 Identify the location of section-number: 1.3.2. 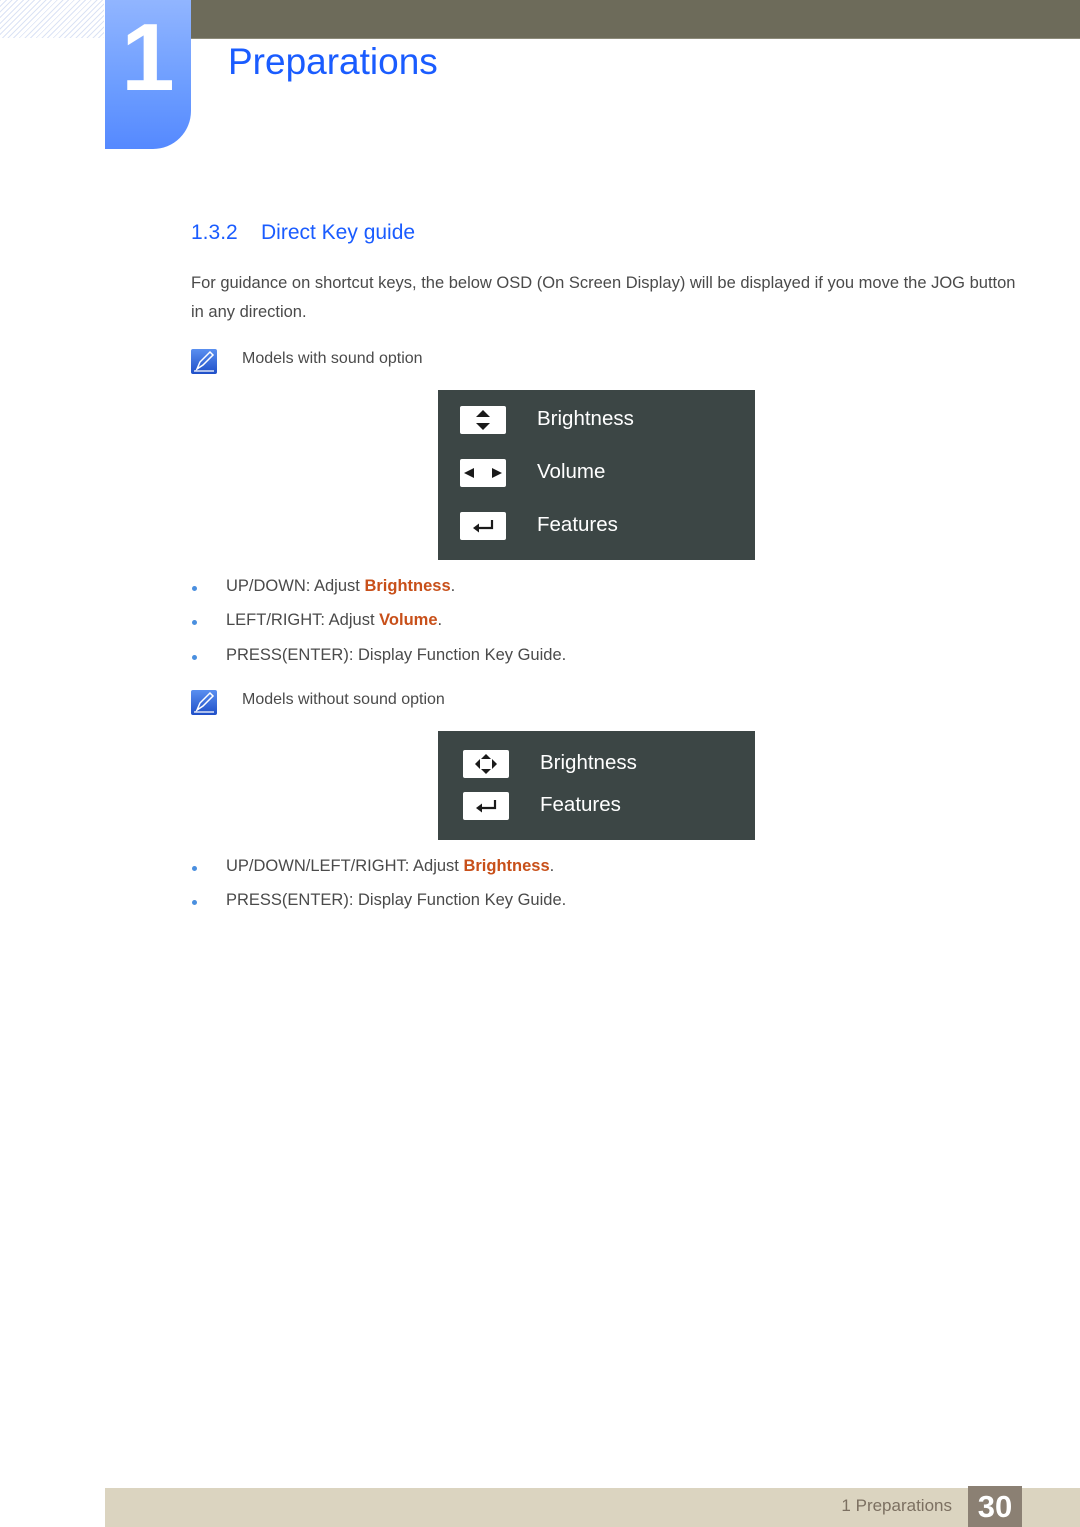
(214, 232).